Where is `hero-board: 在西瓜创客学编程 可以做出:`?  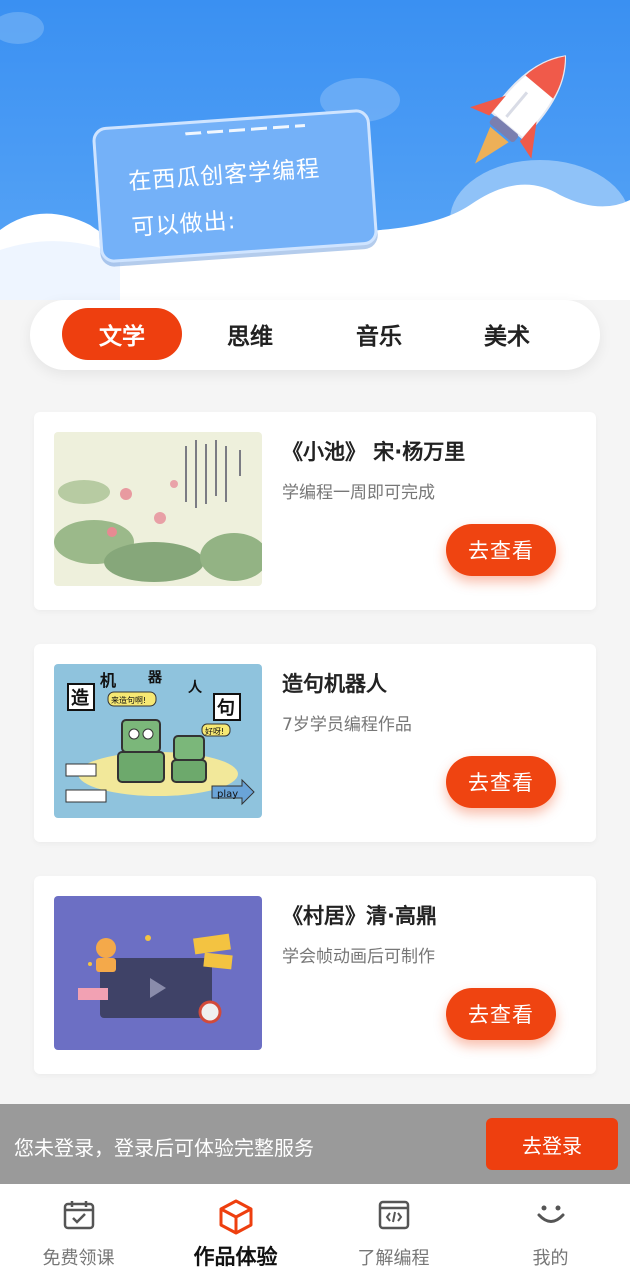
hero-board: 在西瓜创客学编程 可以做出: is located at coordinates (235, 186).